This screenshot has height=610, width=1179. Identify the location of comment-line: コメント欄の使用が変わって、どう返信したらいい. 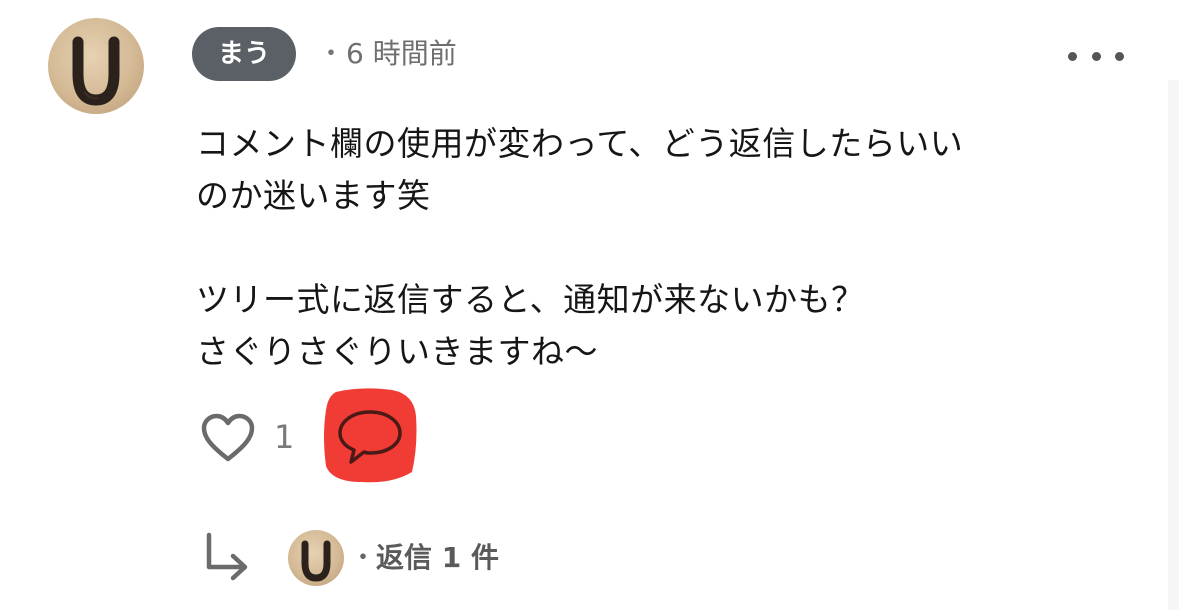
(580, 143).